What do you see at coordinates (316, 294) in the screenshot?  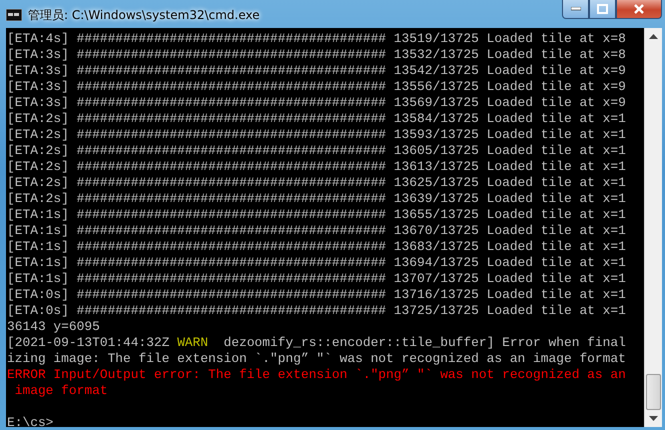 I see `console-text: [ETA:0s] ######################################## 13716/13725 Loaded tile at x=1` at bounding box center [316, 294].